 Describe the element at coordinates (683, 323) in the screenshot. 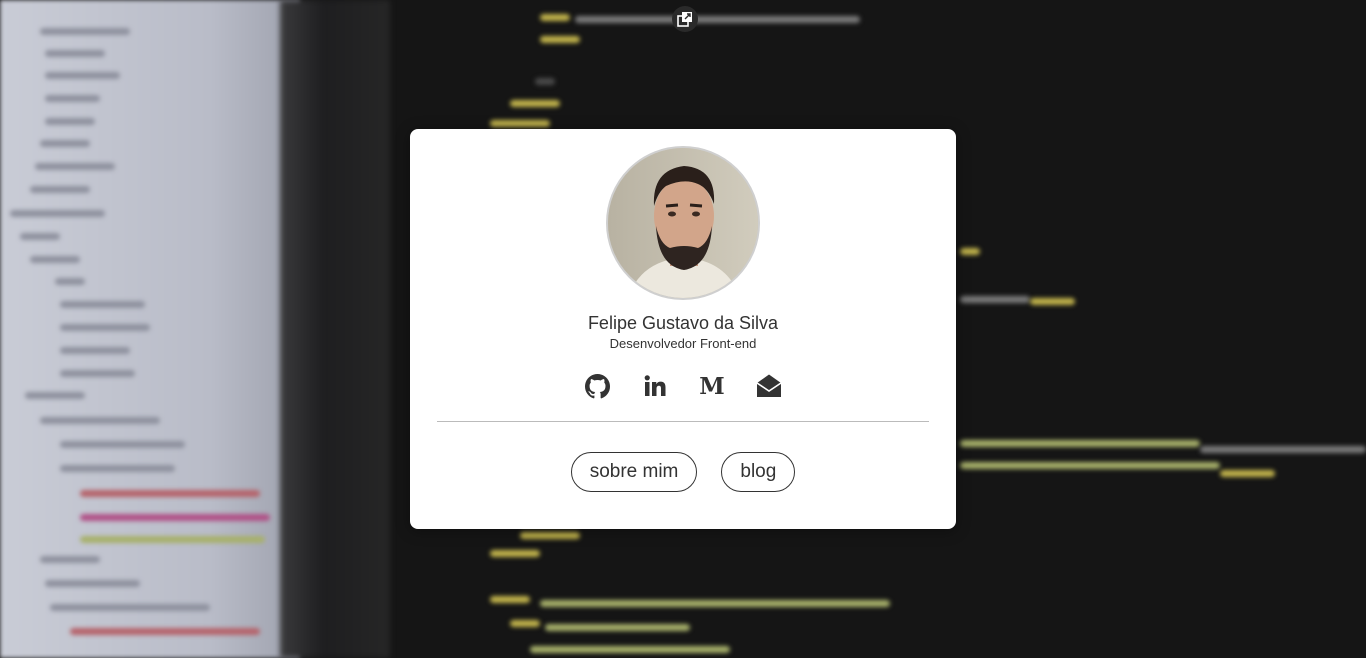

I see `profile-name: Felipe Gustavo da Silva` at that location.